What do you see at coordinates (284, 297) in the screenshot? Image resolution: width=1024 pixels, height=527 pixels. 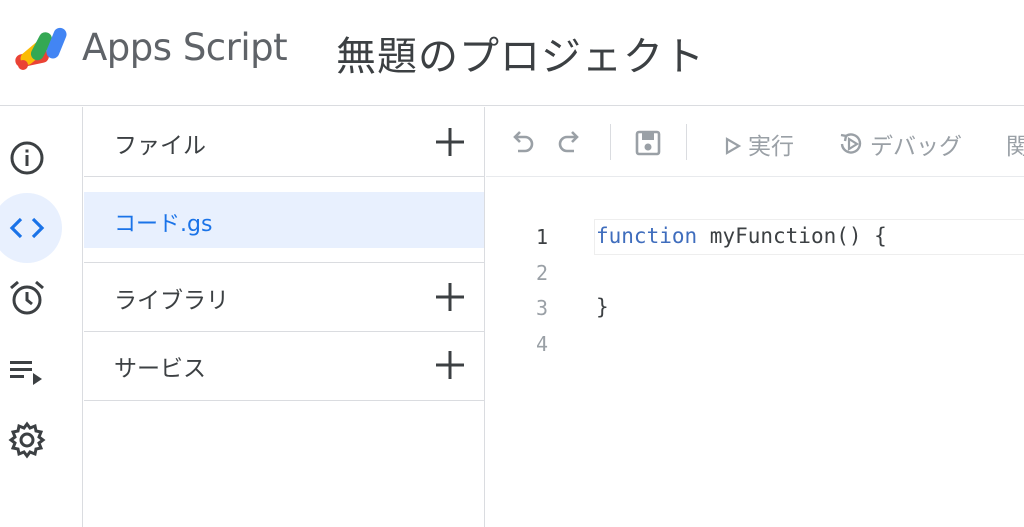 I see `libraries-section-header: ライブラリ` at bounding box center [284, 297].